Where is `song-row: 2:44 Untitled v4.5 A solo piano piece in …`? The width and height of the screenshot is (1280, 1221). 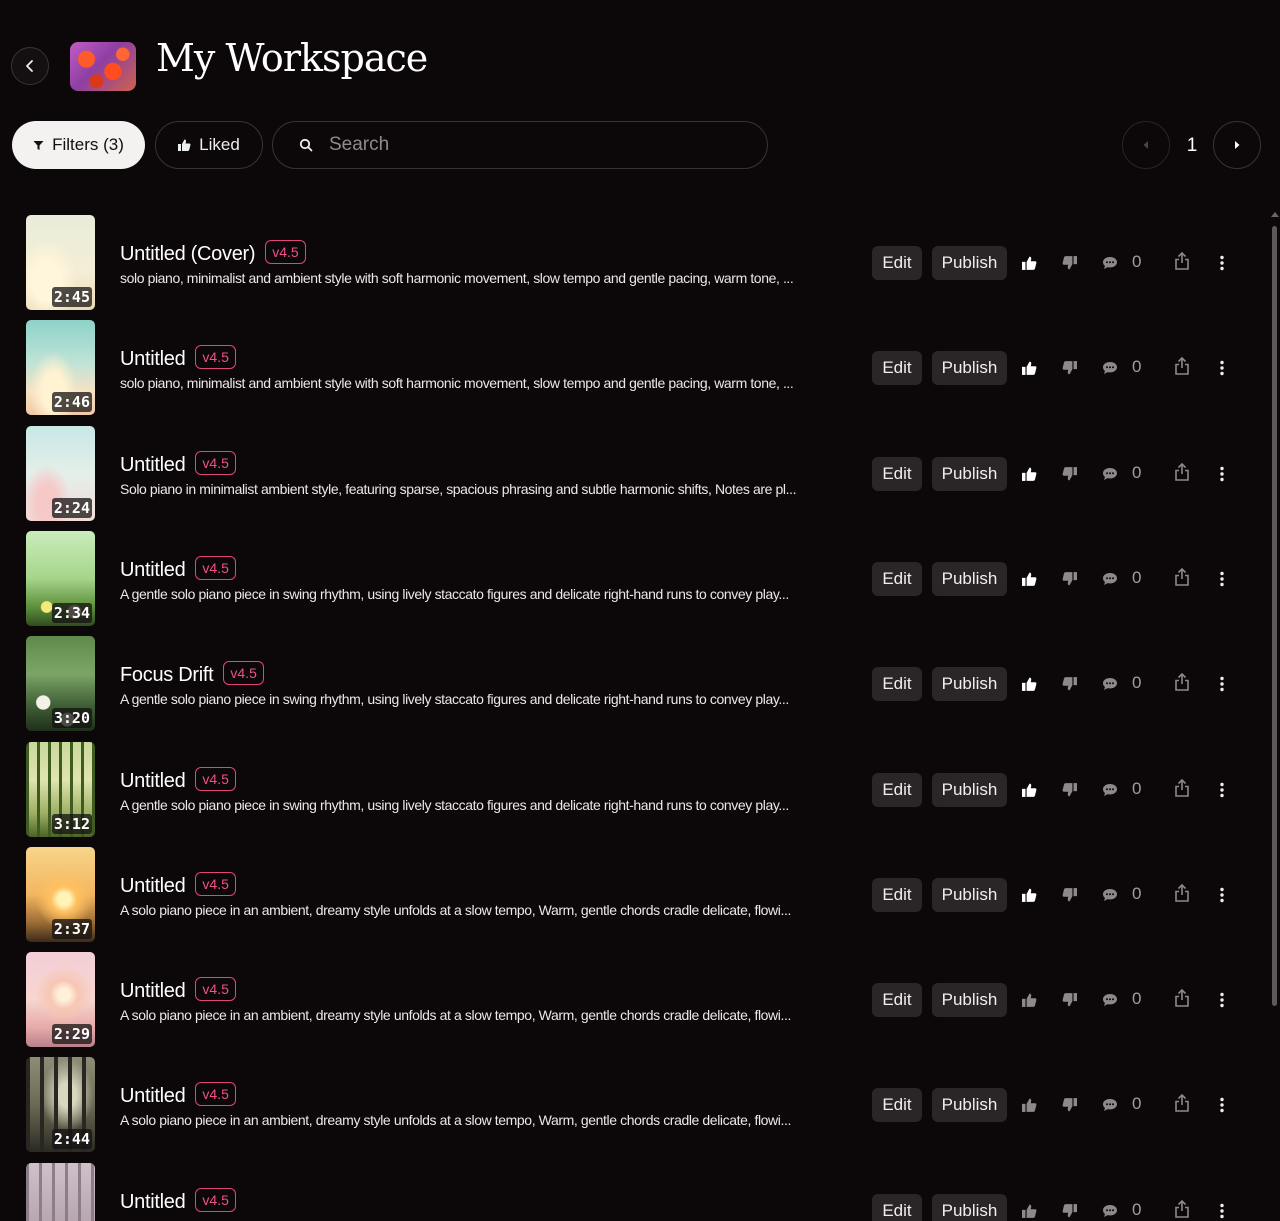
song-row: 2:44 Untitled v4.5 A solo piano piece in … is located at coordinates (633, 1104).